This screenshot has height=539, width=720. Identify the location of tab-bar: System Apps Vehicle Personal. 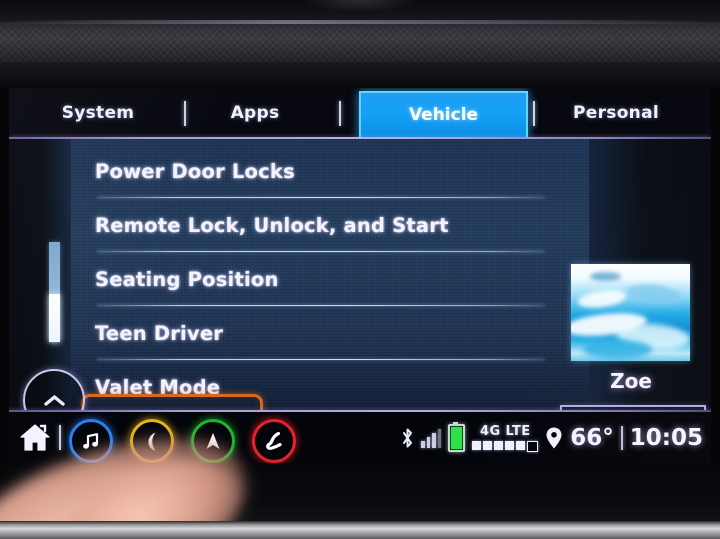
(360, 113).